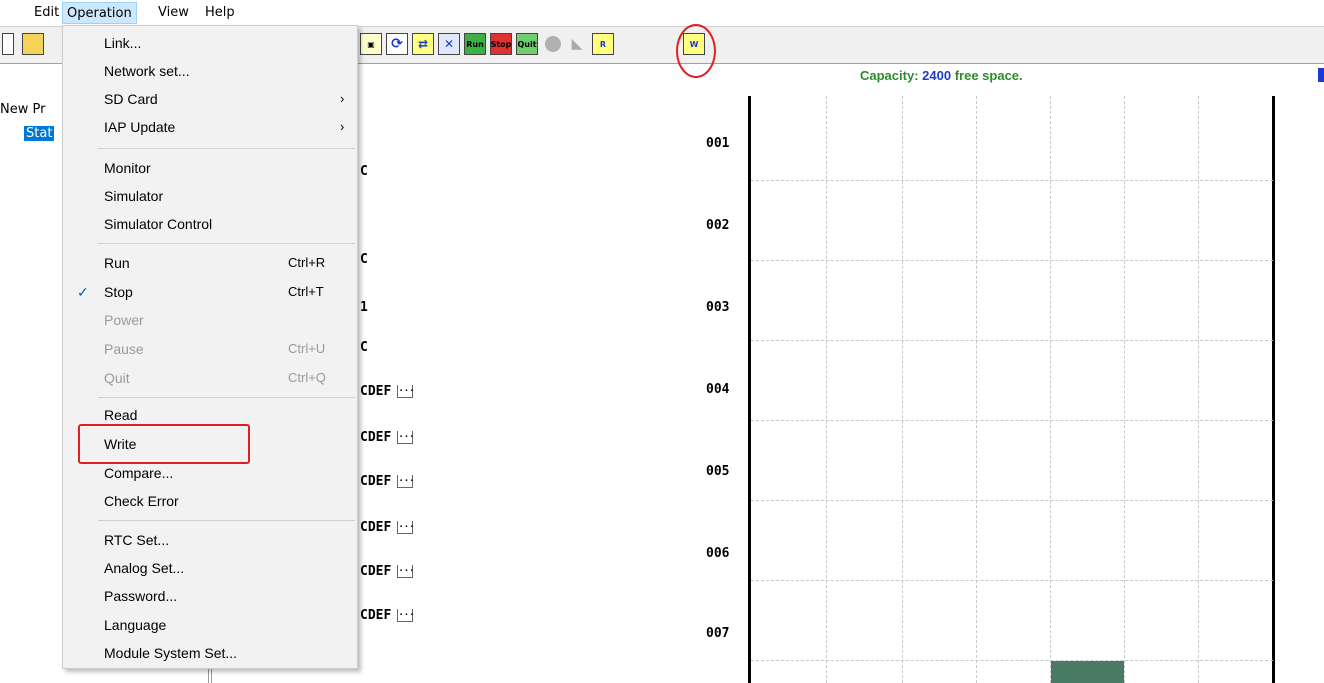  I want to click on menu-item-stop: ✓ Stop Ctrl+T, so click(210, 292).